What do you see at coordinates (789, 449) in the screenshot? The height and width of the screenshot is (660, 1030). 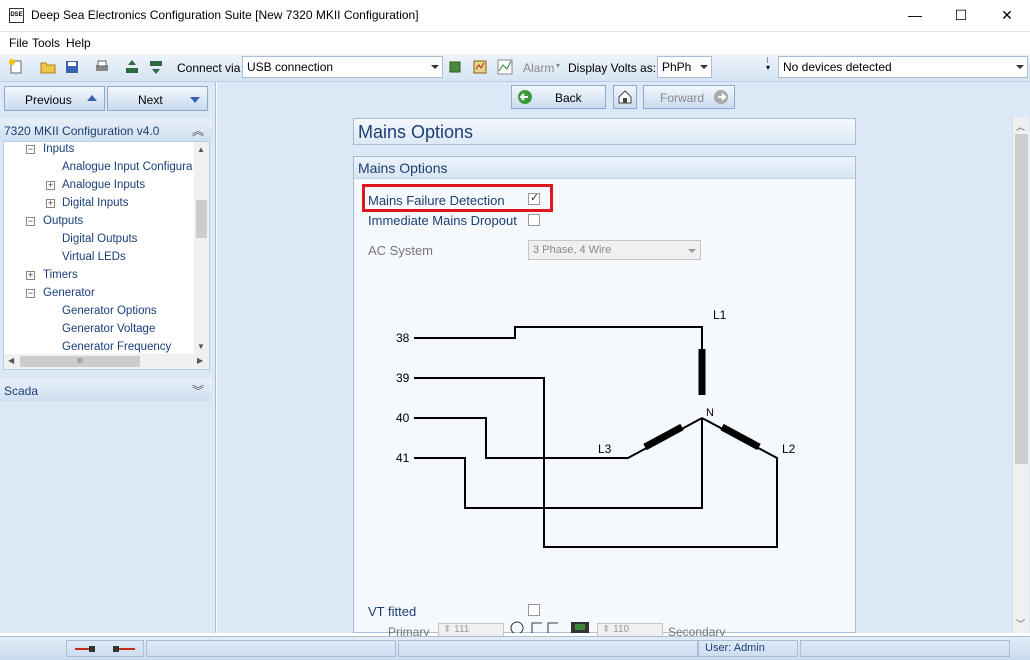 I see `phase-label: L2` at bounding box center [789, 449].